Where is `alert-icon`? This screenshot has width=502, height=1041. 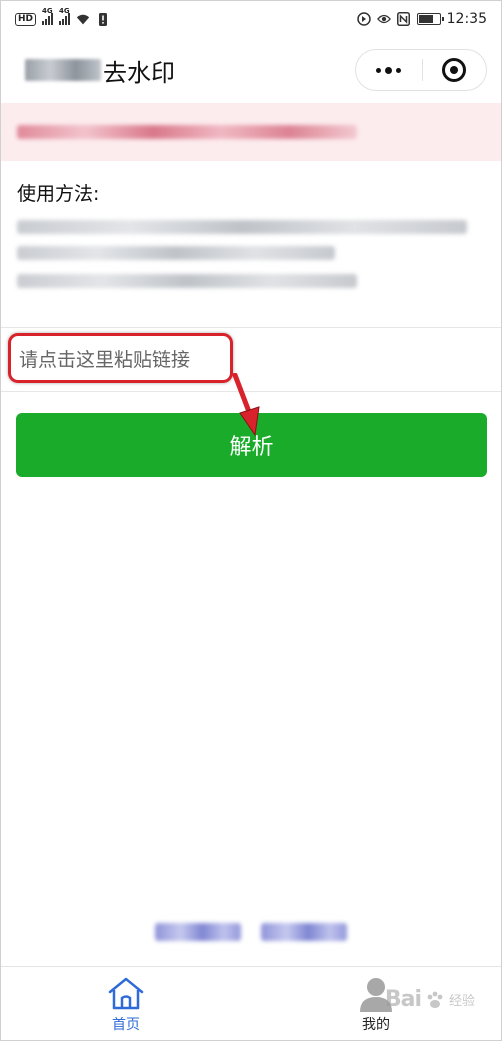
alert-icon is located at coordinates (103, 19).